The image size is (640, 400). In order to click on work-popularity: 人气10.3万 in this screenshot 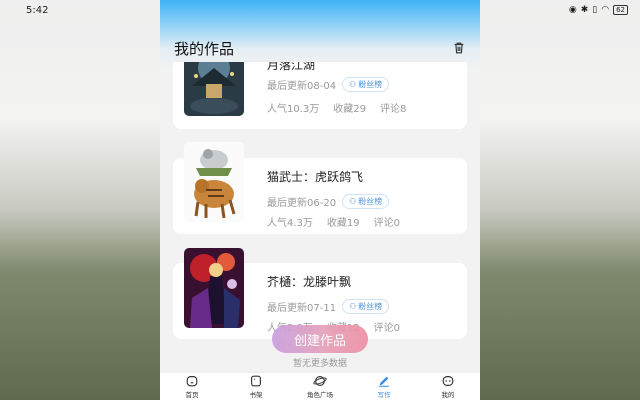, I will do `click(293, 109)`.